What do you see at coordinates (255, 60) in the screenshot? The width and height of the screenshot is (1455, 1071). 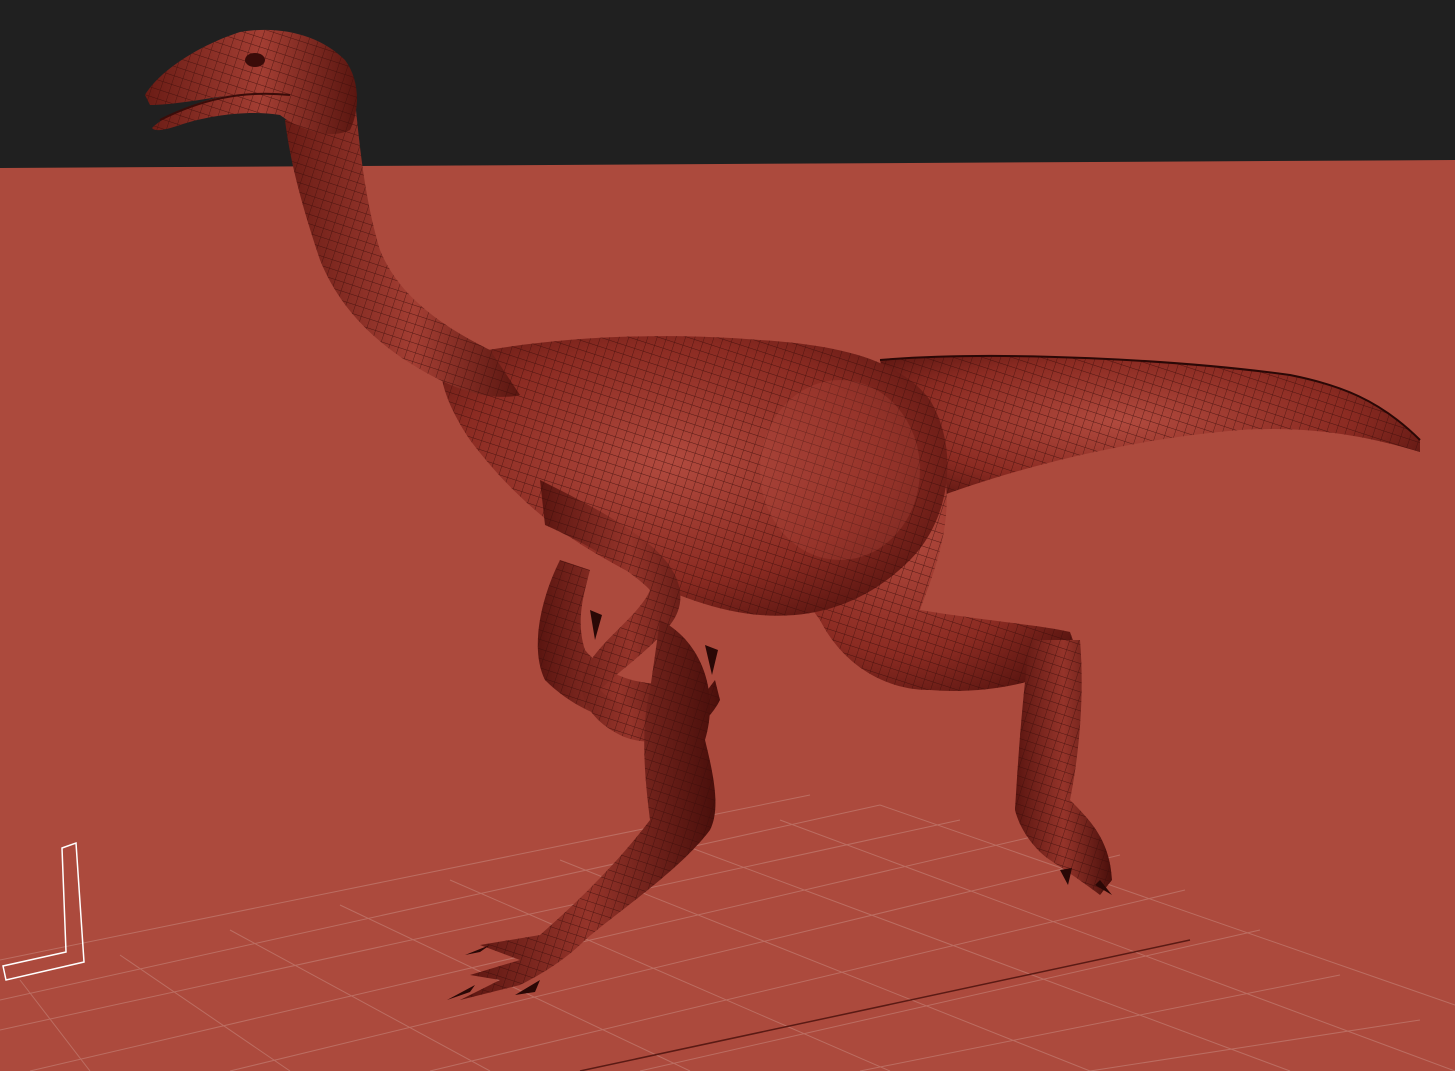 I see `eye-icon` at bounding box center [255, 60].